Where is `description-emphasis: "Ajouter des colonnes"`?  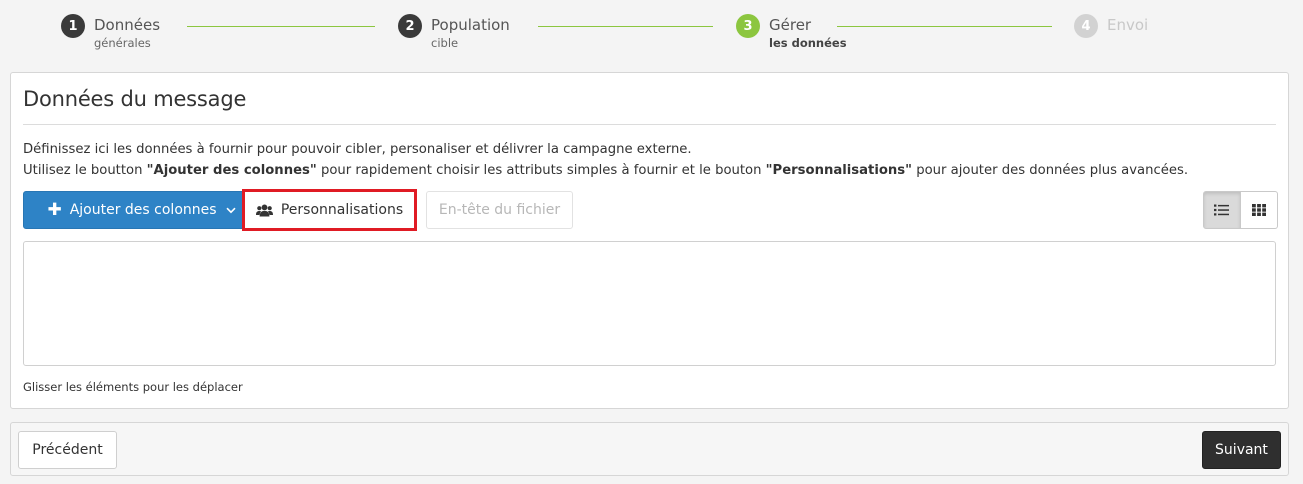 description-emphasis: "Ajouter des colonnes" is located at coordinates (231, 170).